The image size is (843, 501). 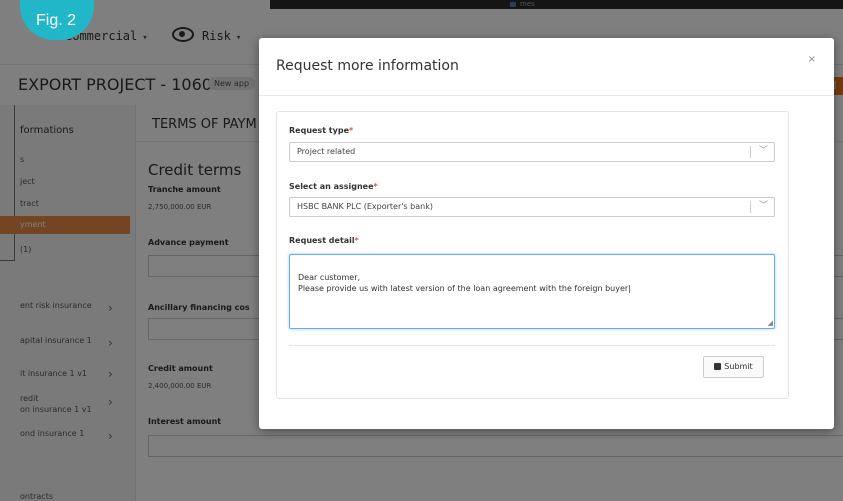 I want to click on request-type-label: Request type*, so click(x=321, y=130).